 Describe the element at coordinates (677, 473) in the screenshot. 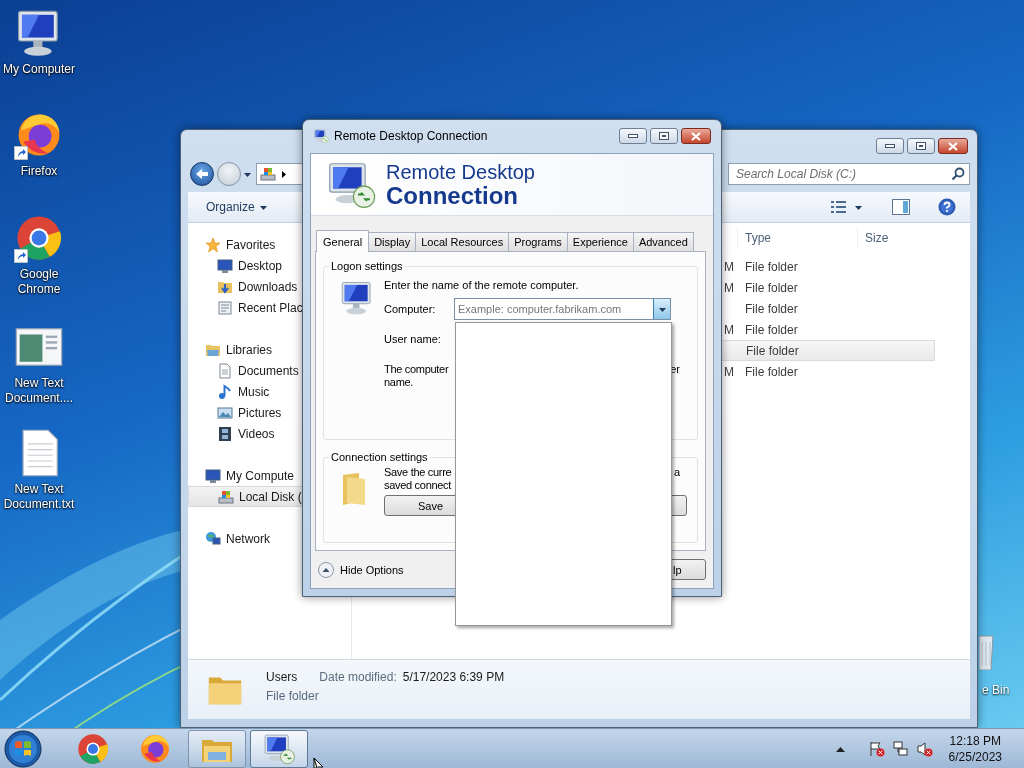

I see `note-text: a` at that location.